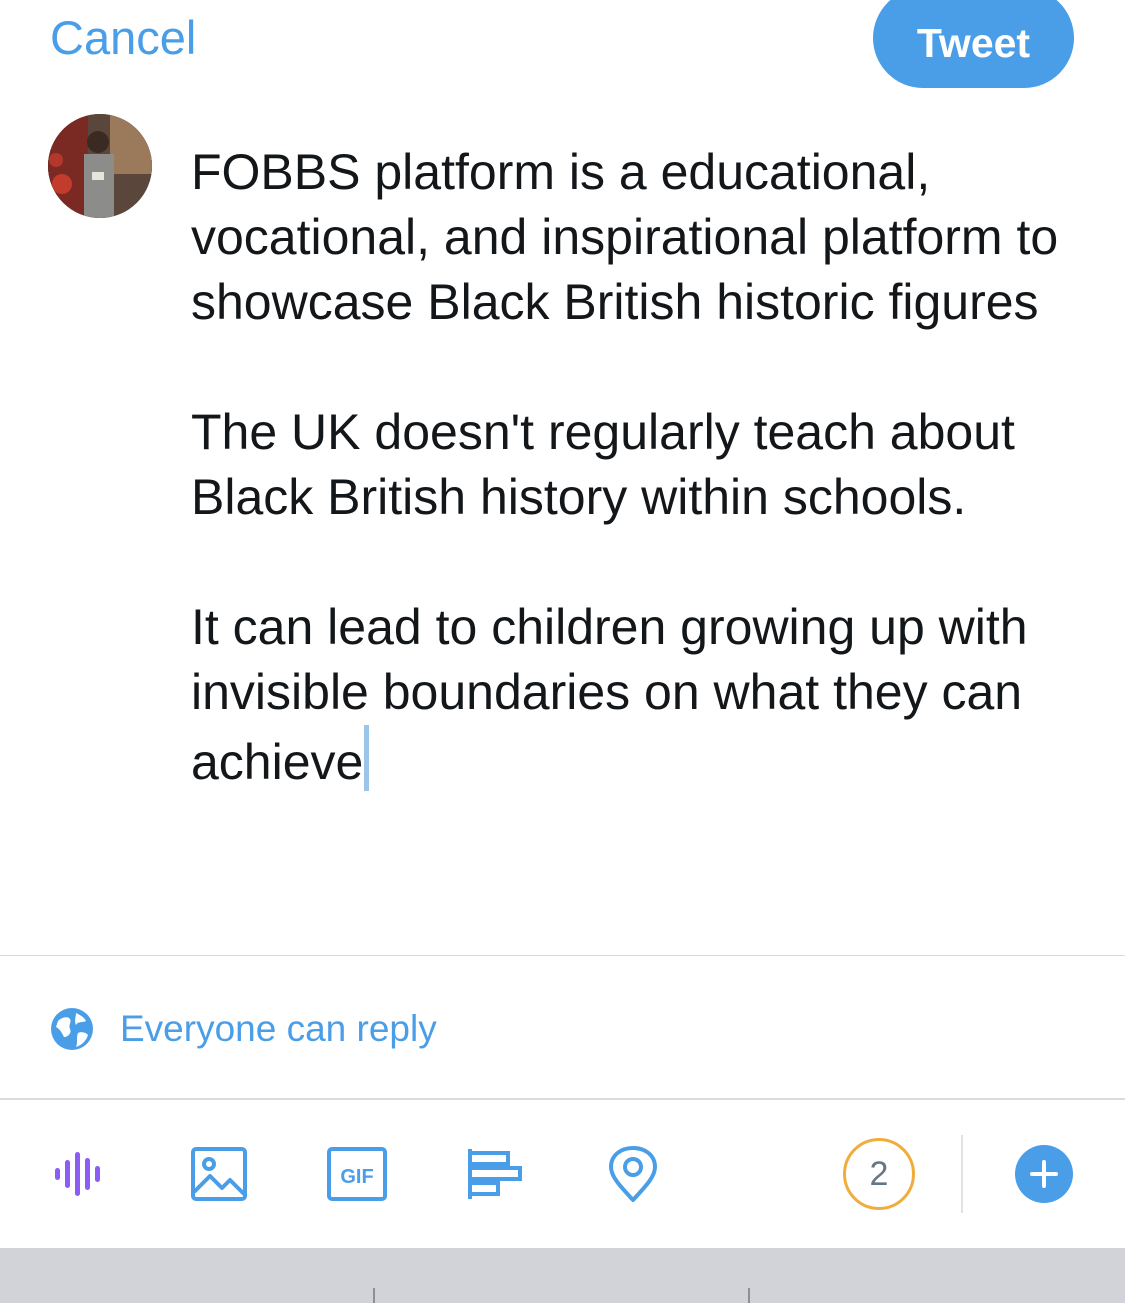 This screenshot has height=1303, width=1125. I want to click on character-count: 2, so click(879, 1173).